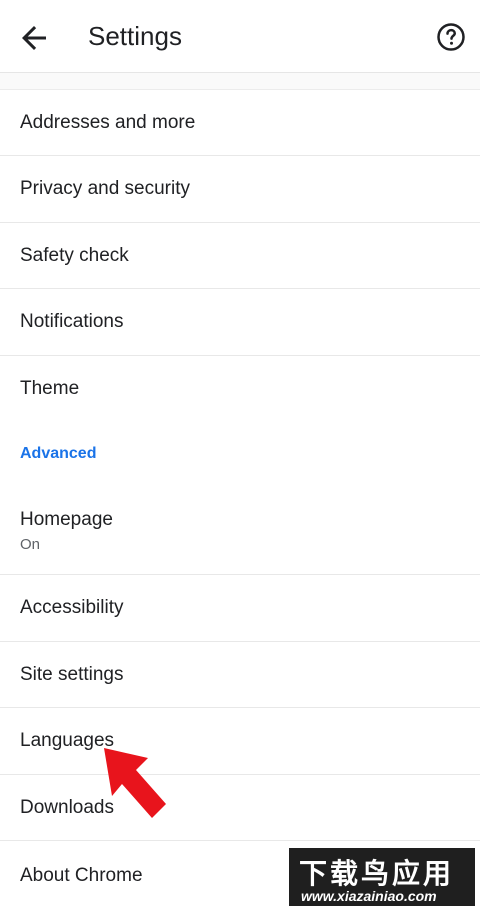 This screenshot has height=912, width=480. Describe the element at coordinates (30, 544) in the screenshot. I see `settings-item-summary: On` at that location.